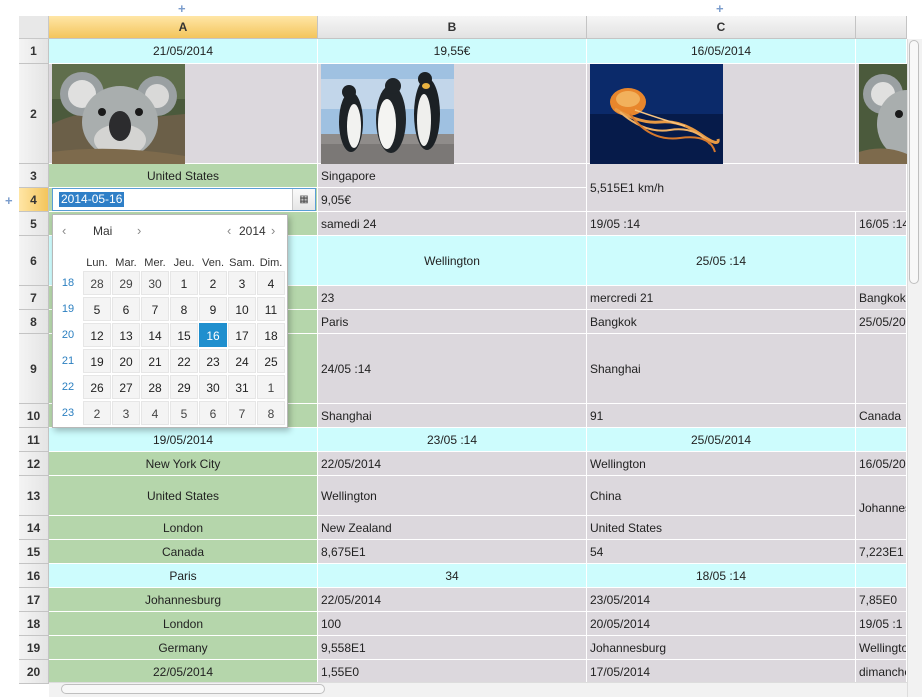 The width and height of the screenshot is (924, 697). Describe the element at coordinates (183, 27) in the screenshot. I see `column-header-a: A` at that location.